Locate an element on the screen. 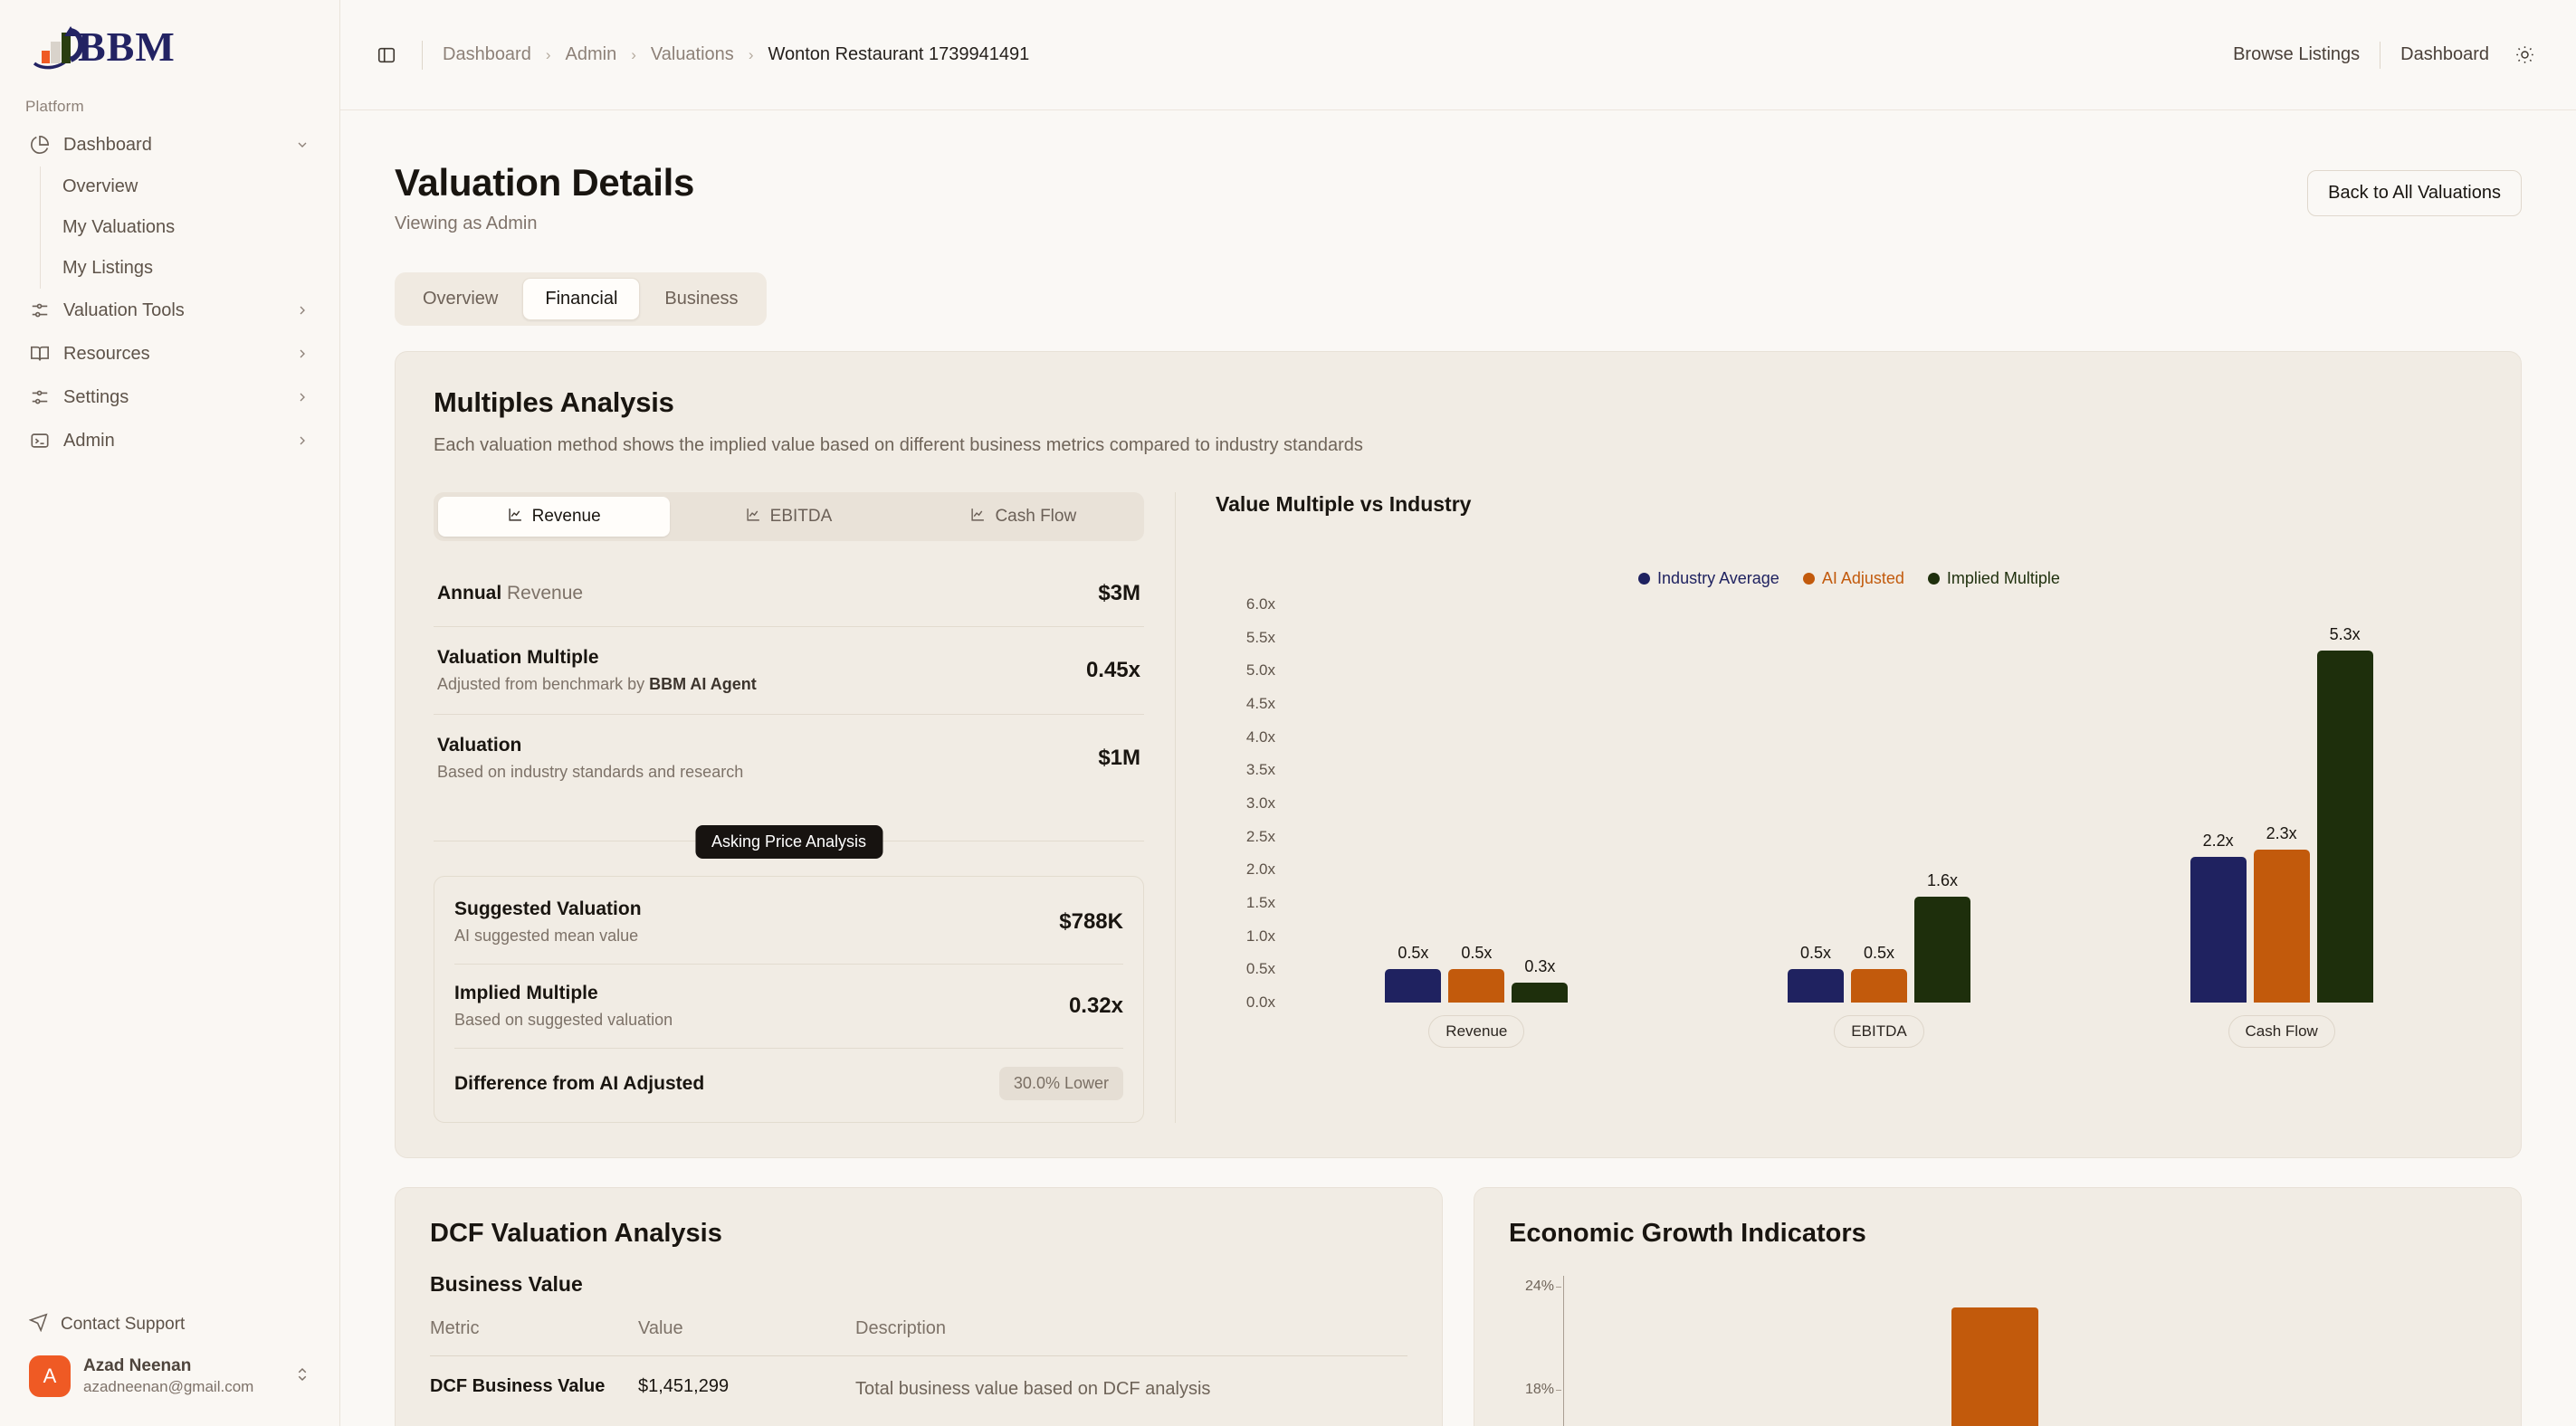  terminal-icon is located at coordinates (40, 441).